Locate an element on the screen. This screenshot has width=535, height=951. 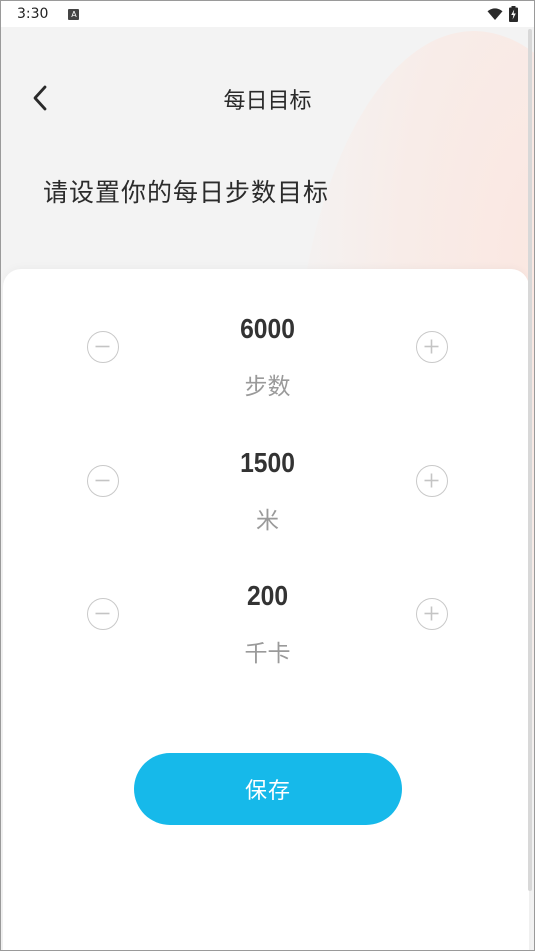
goal-row-distance: 1500 米 is located at coordinates (267, 495).